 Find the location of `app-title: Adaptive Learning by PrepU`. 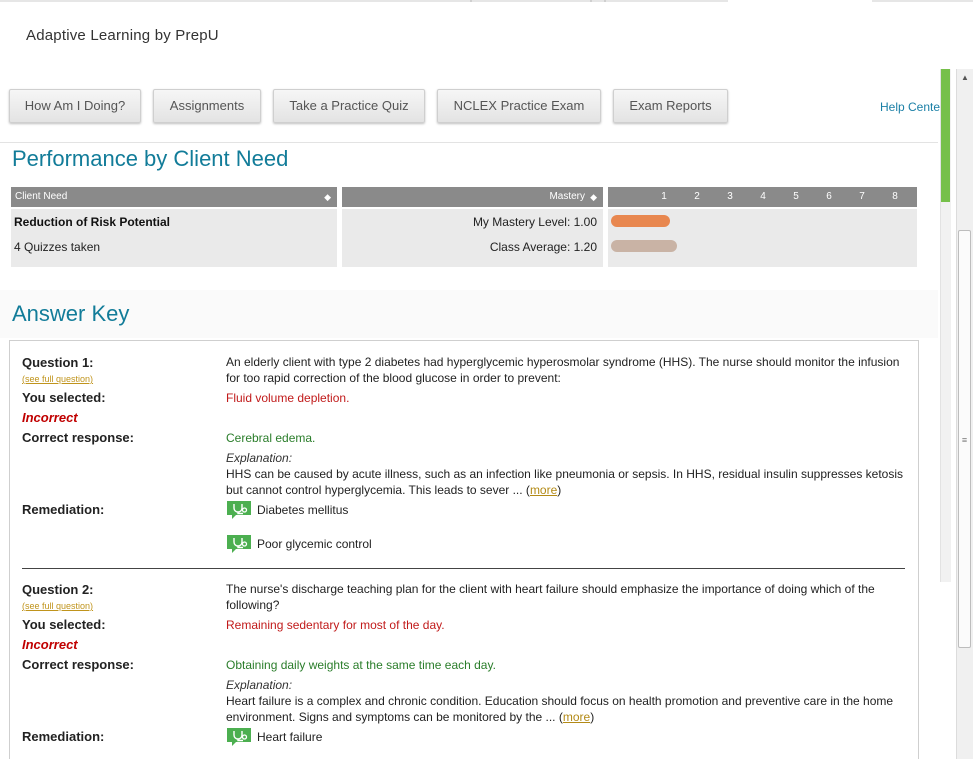

app-title: Adaptive Learning by PrepU is located at coordinates (122, 35).